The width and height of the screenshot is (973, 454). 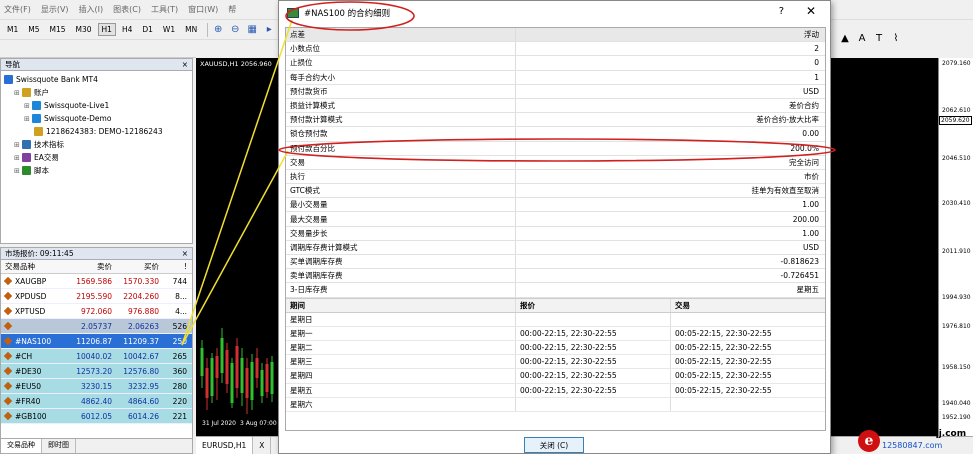 What do you see at coordinates (17, 9) in the screenshot?
I see `menu-item: 文件(F)` at bounding box center [17, 9].